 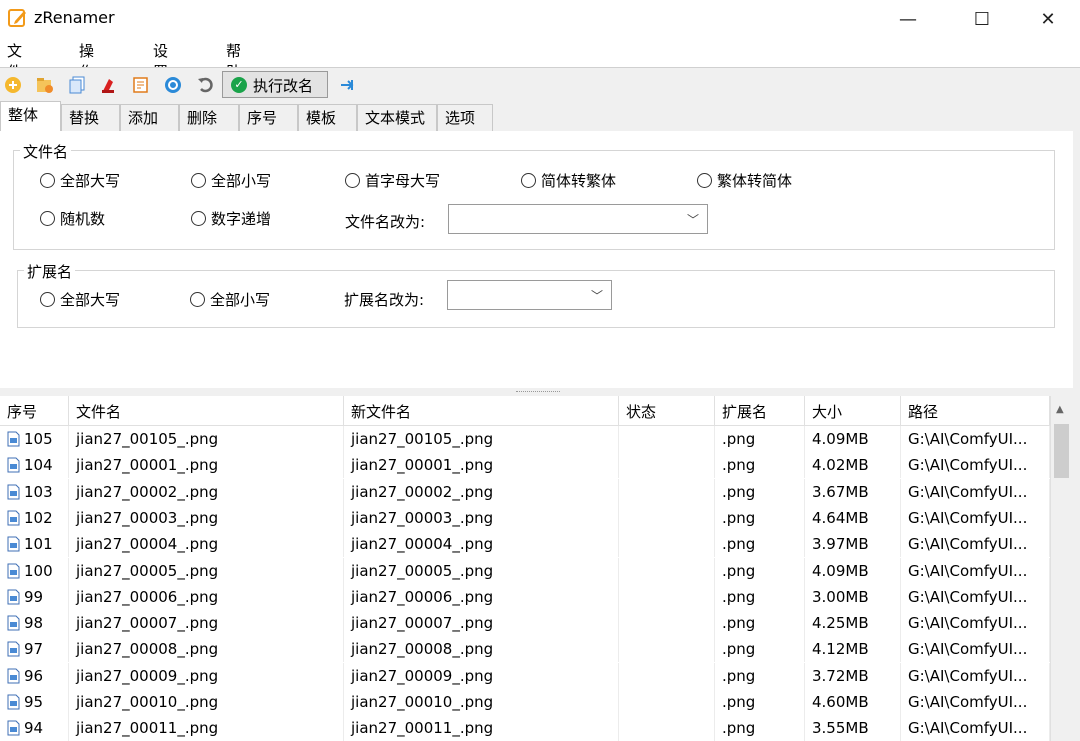 I want to click on radio-label: 全部小写, so click(x=240, y=300).